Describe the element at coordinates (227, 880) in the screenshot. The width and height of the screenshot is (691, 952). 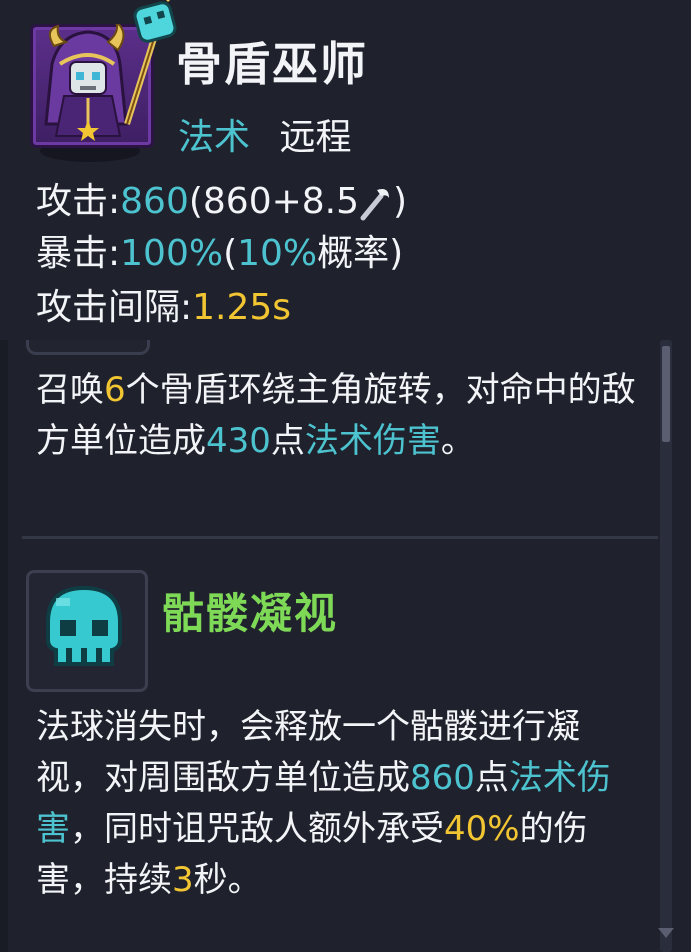
I see `desc-text: 秒。` at that location.